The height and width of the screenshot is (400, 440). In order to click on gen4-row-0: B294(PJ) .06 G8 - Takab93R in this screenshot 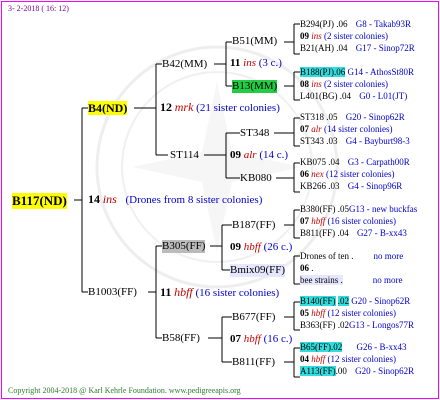, I will do `click(355, 24)`.